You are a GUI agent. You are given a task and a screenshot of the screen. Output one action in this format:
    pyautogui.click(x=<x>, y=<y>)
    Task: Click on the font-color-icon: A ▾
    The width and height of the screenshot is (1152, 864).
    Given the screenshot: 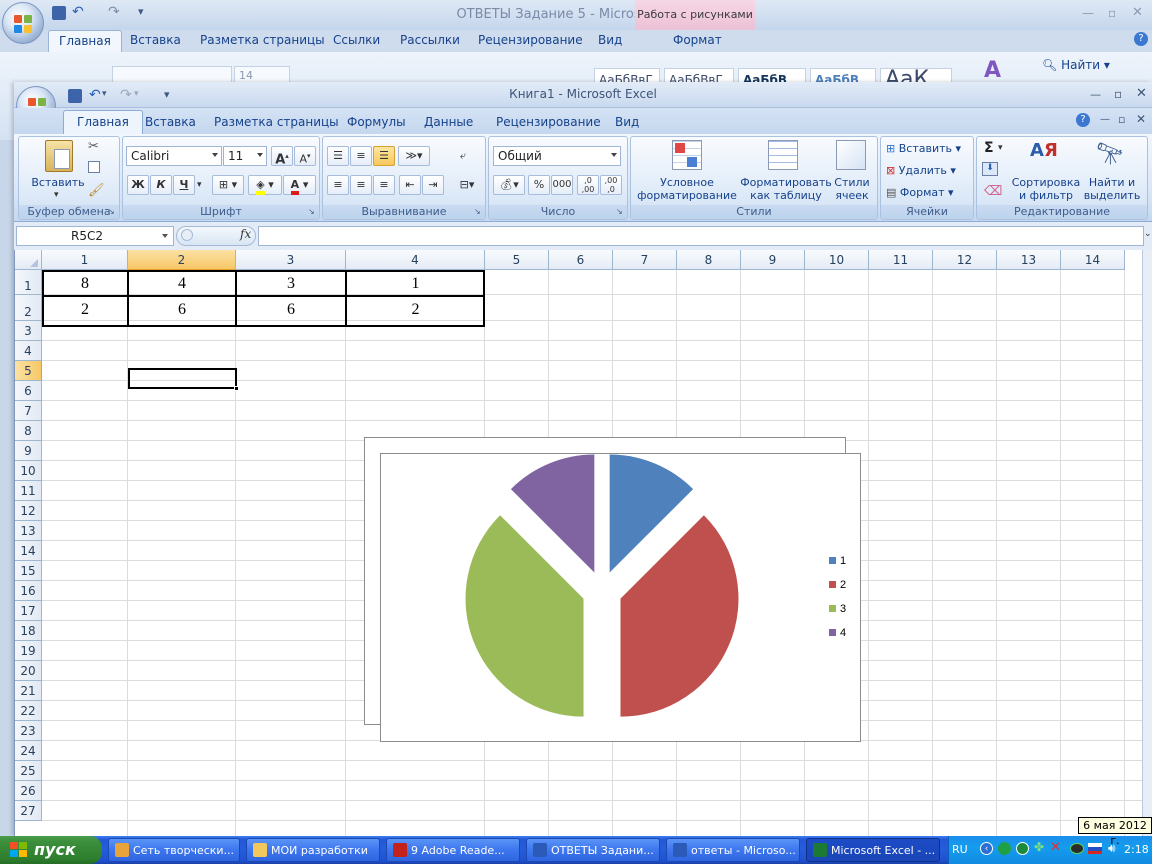 What is the action you would take?
    pyautogui.click(x=299, y=185)
    